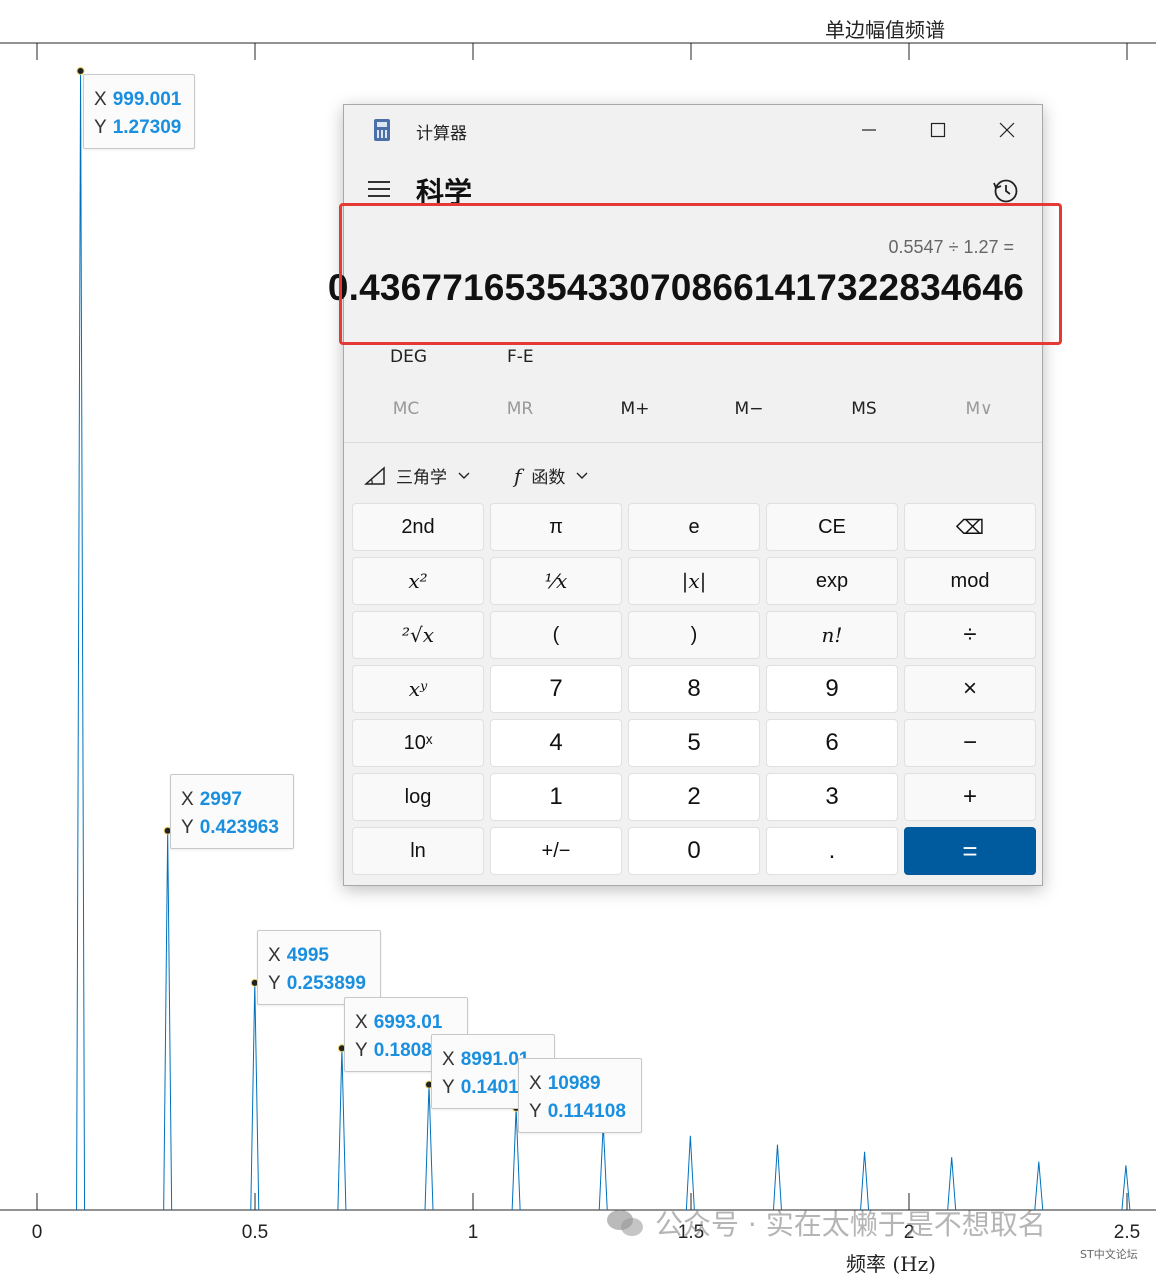  Describe the element at coordinates (635, 409) in the screenshot. I see `m-plus-button: M+` at that location.